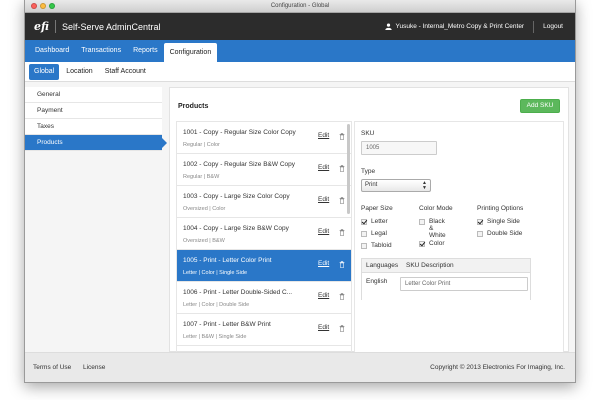 This screenshot has width=600, height=400. What do you see at coordinates (94, 367) in the screenshot?
I see `license-link: License` at bounding box center [94, 367].